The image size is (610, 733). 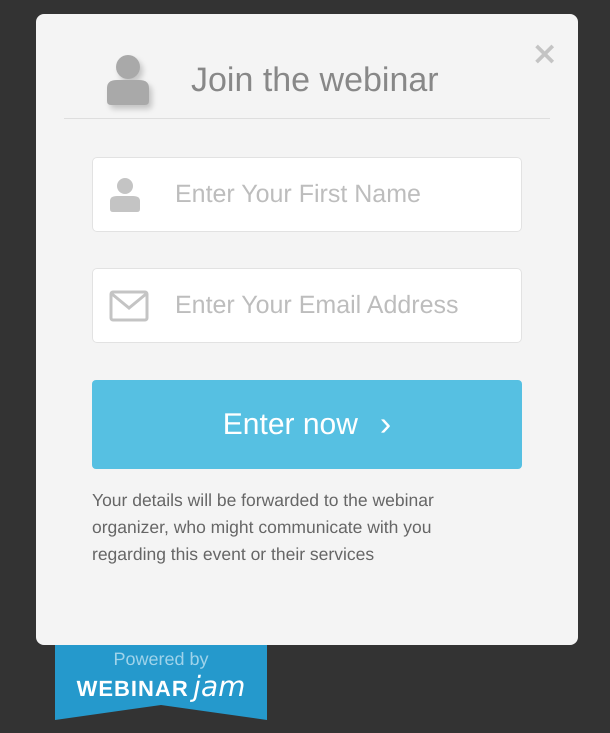 I want to click on close-button: ×, so click(x=544, y=53).